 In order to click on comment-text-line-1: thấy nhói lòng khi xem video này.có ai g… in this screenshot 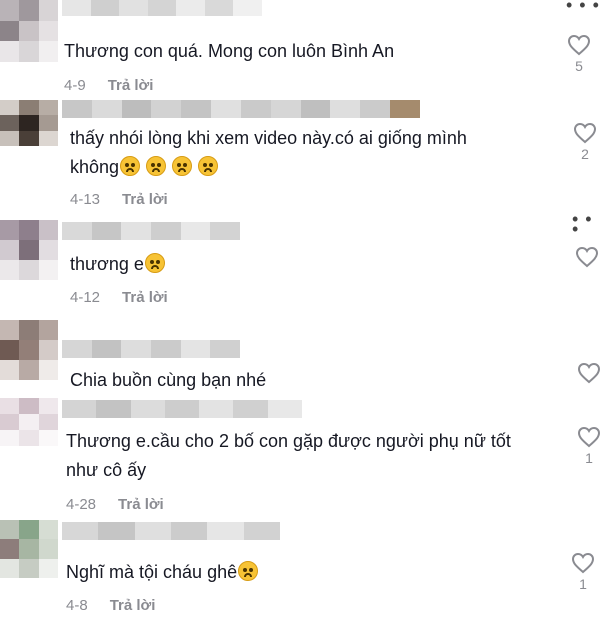, I will do `click(268, 138)`.